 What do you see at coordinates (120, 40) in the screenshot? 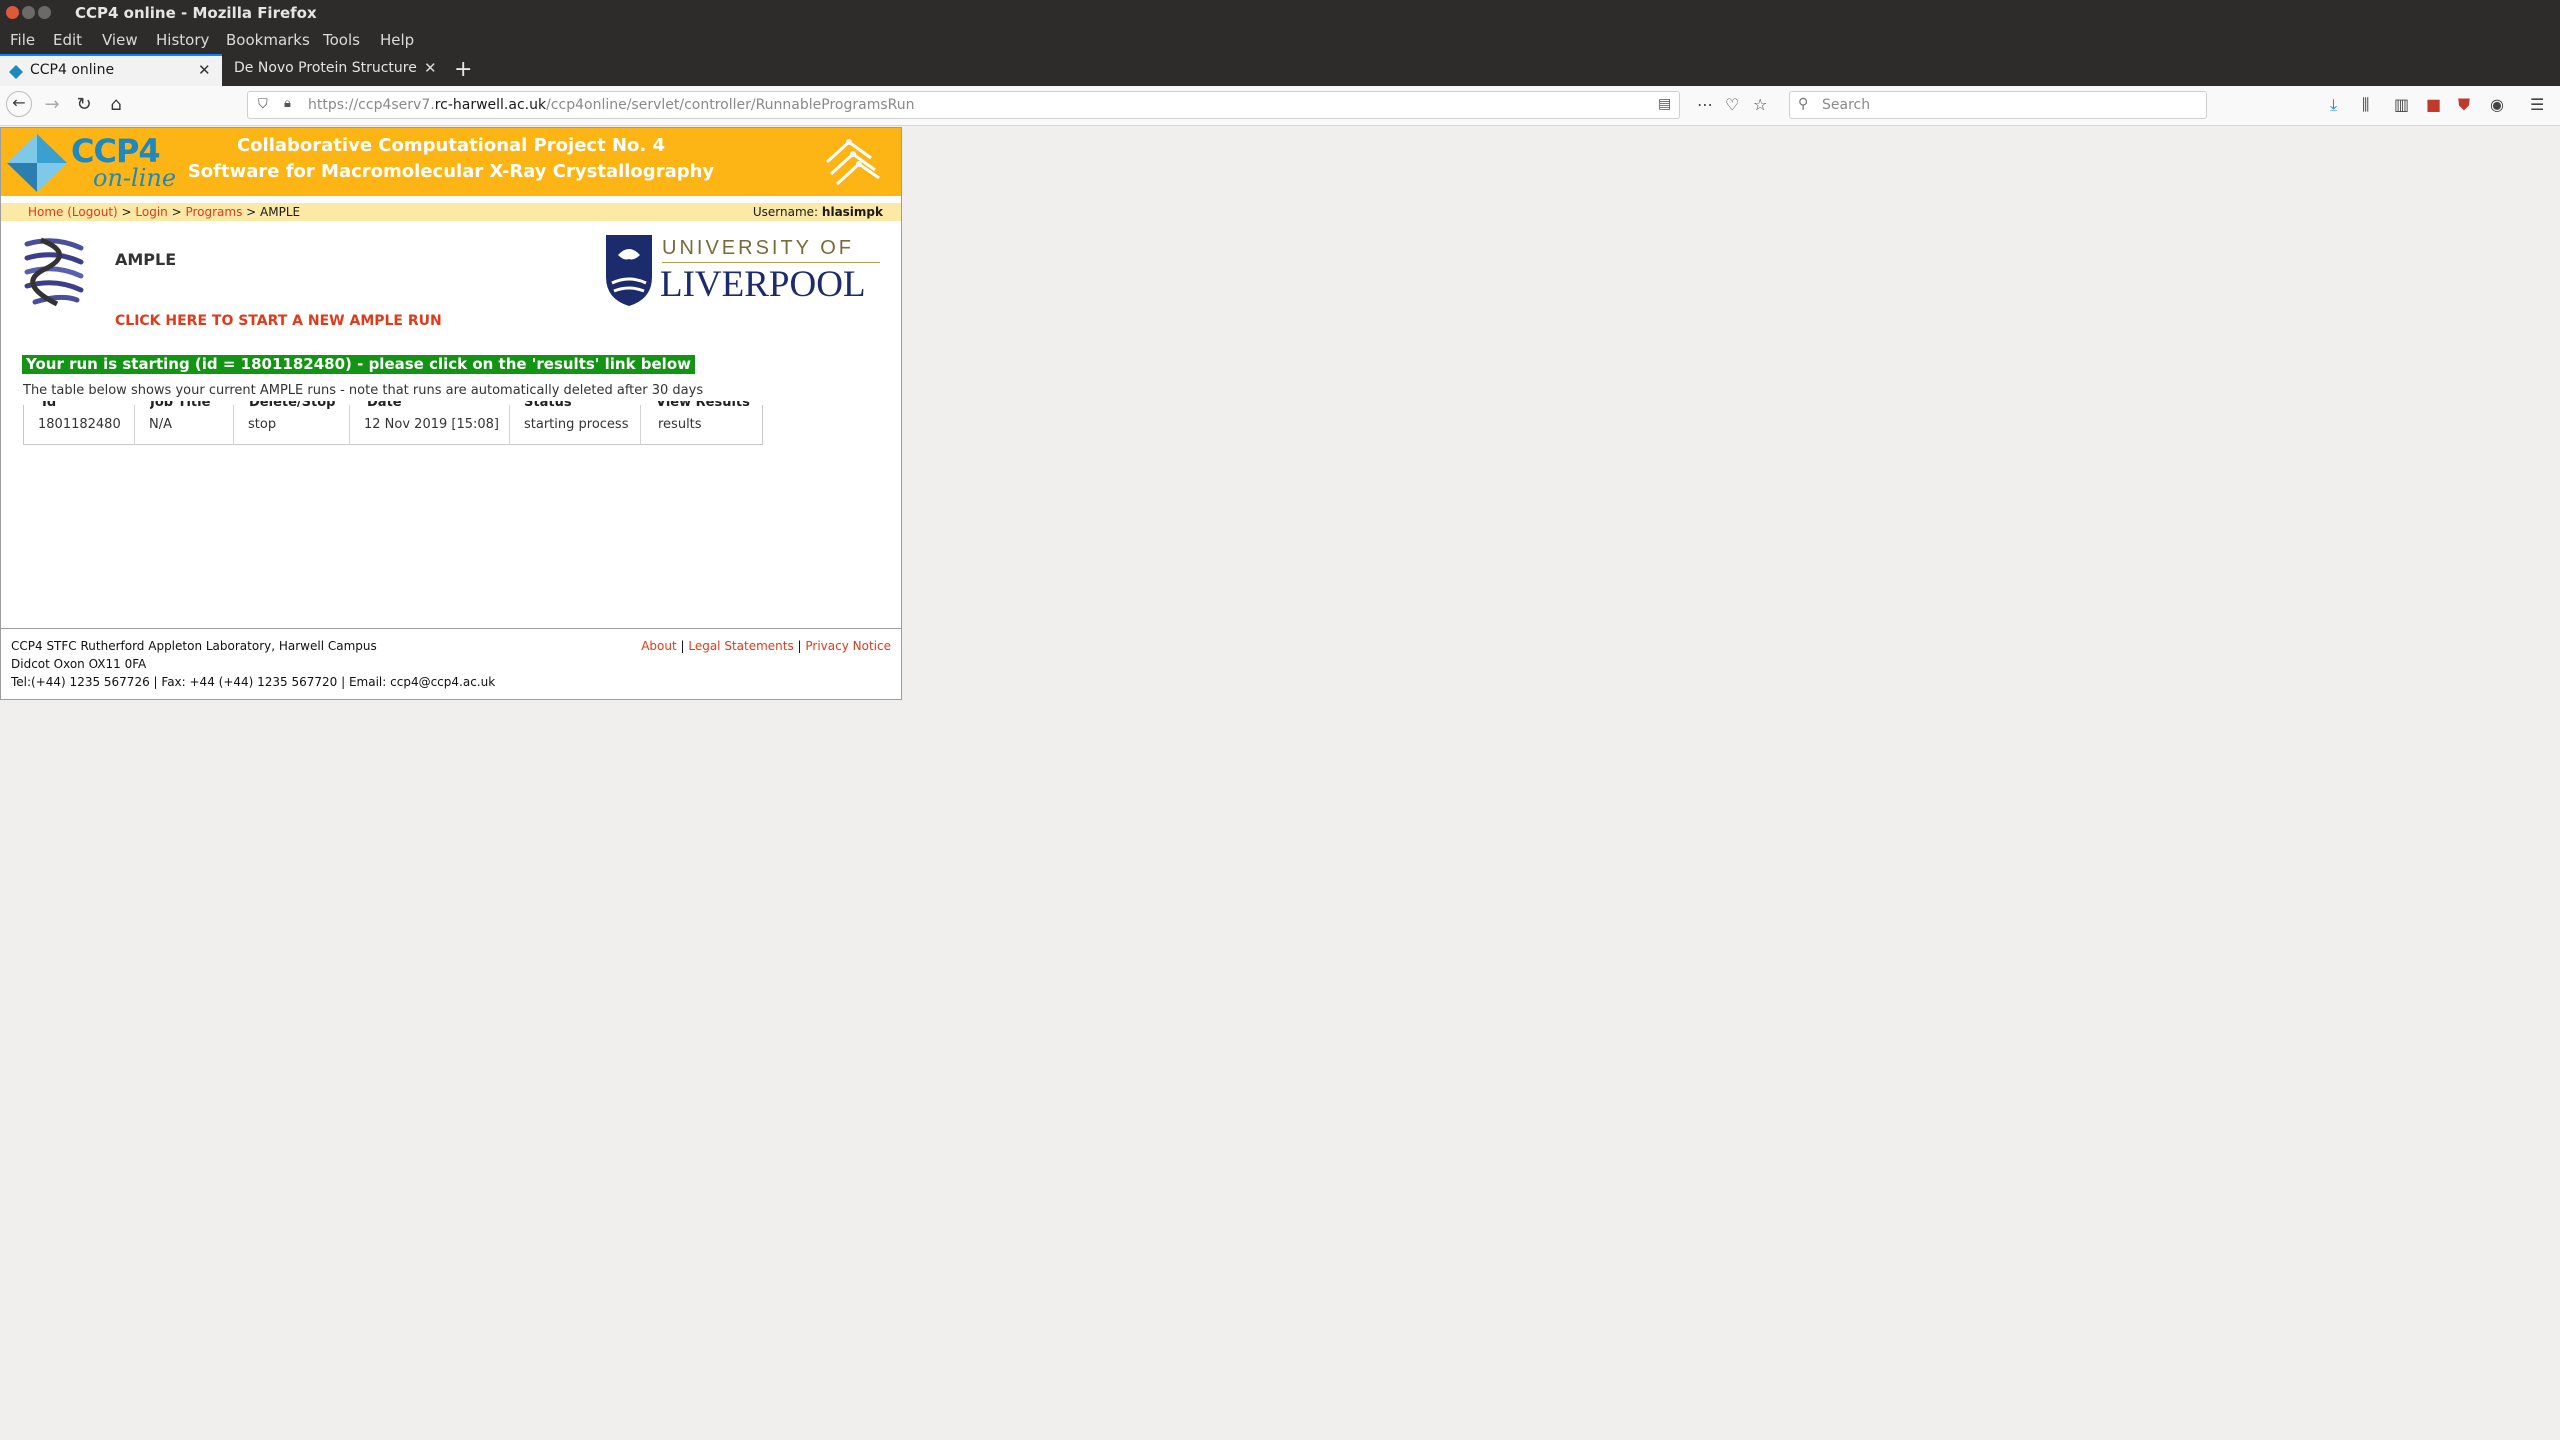
I see `menu-view: View` at bounding box center [120, 40].